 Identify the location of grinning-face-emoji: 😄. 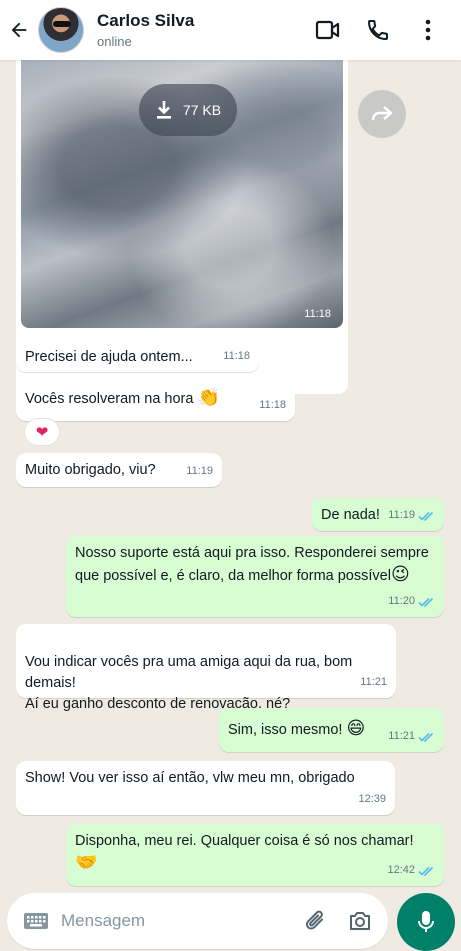
(356, 728).